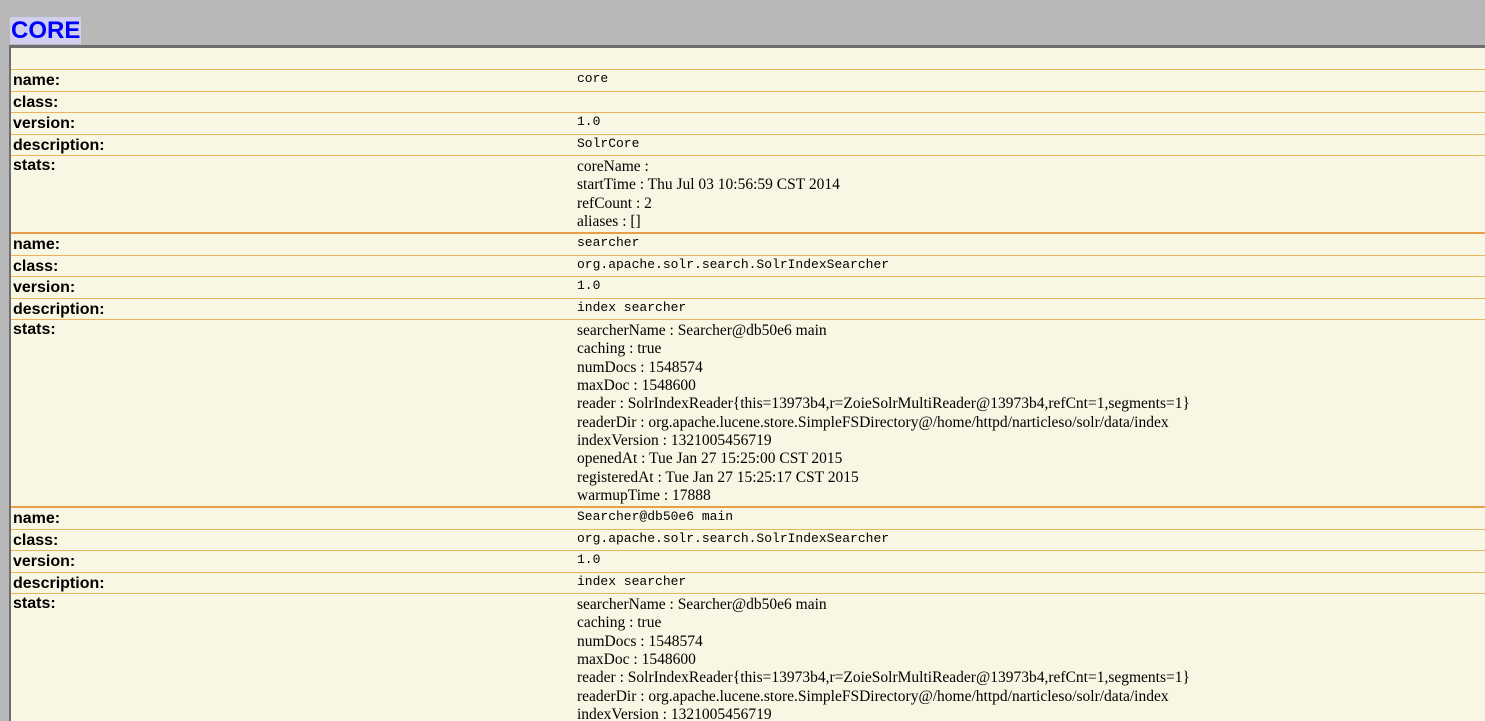 This screenshot has height=721, width=1485. What do you see at coordinates (608, 143) in the screenshot?
I see `description-value: SolrCore` at bounding box center [608, 143].